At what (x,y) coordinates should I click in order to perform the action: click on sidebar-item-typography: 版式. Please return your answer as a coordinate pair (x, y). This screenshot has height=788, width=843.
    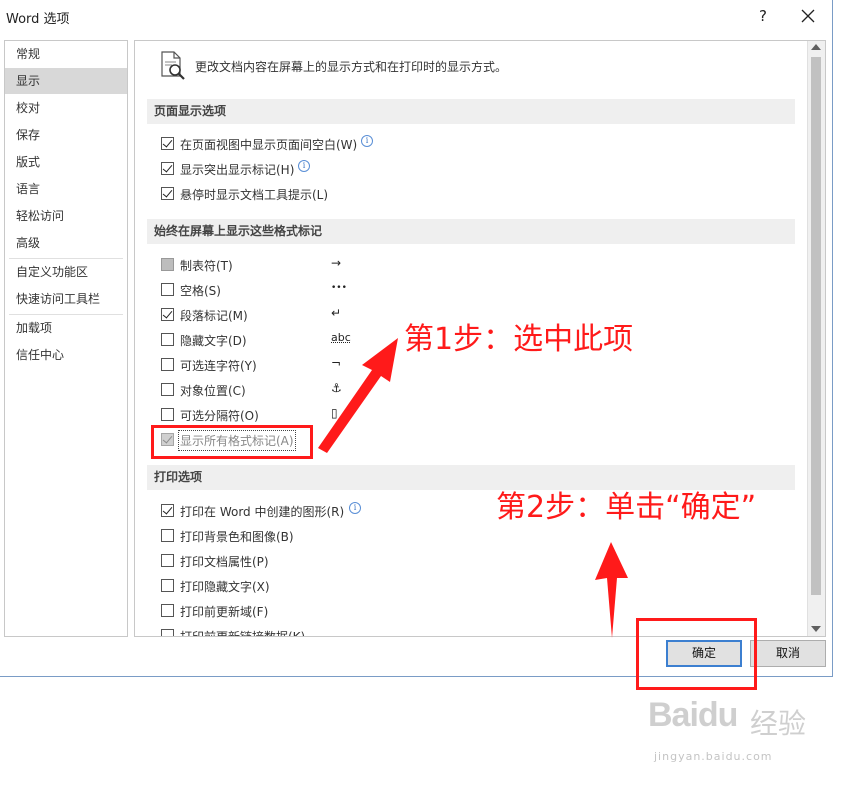
    Looking at the image, I should click on (66, 162).